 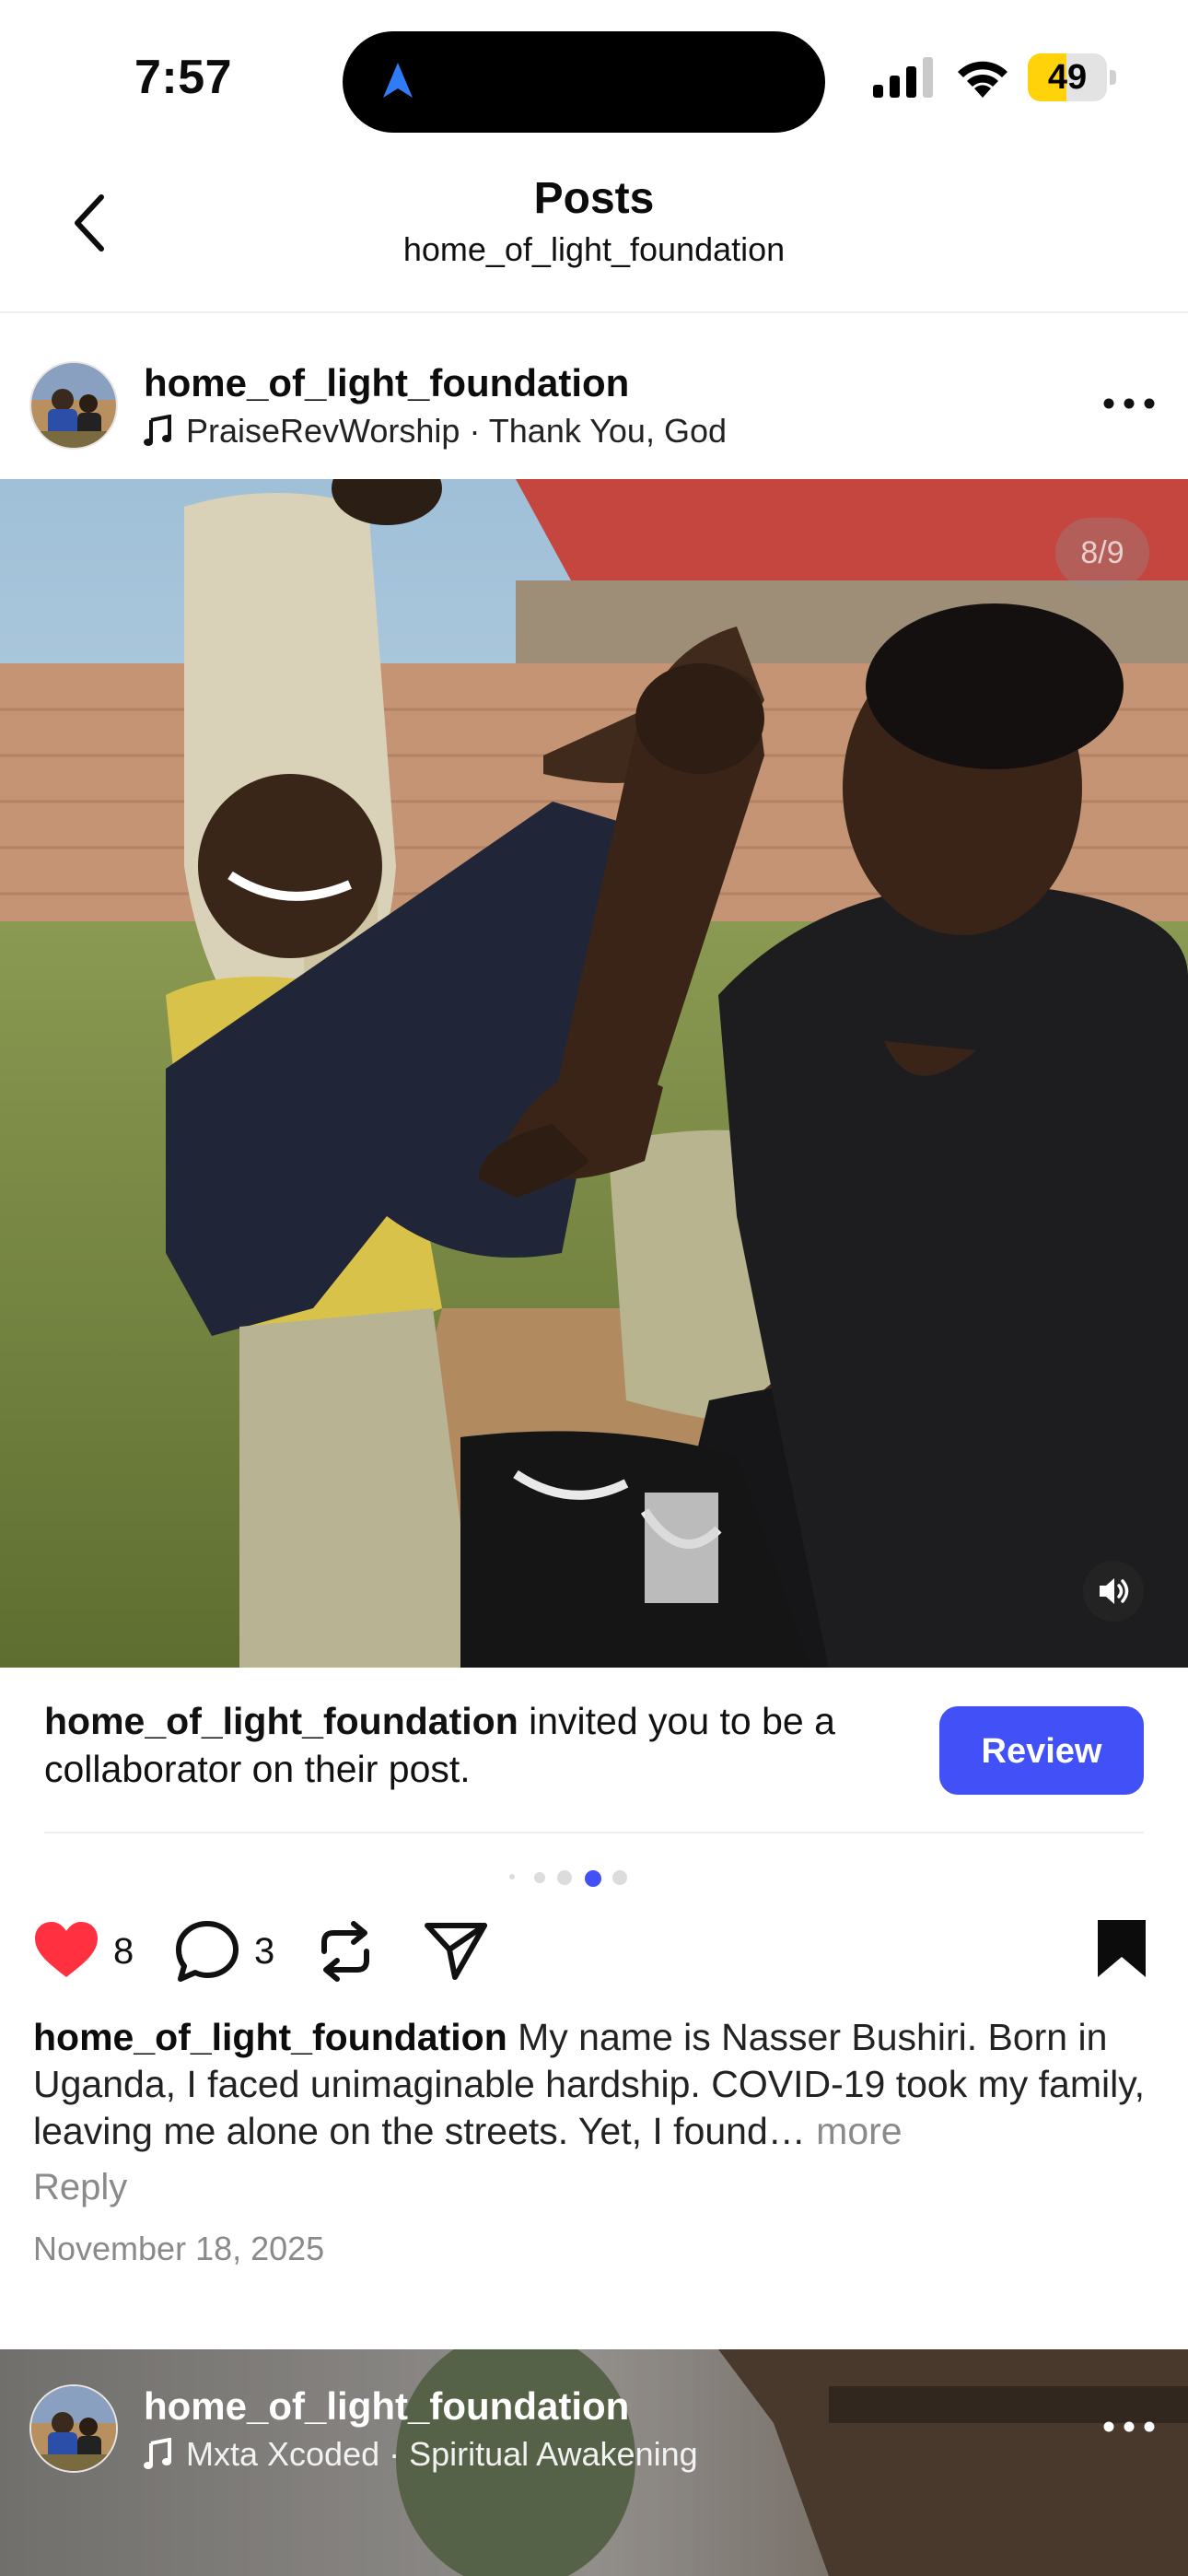 What do you see at coordinates (982, 79) in the screenshot?
I see `wifi-icon` at bounding box center [982, 79].